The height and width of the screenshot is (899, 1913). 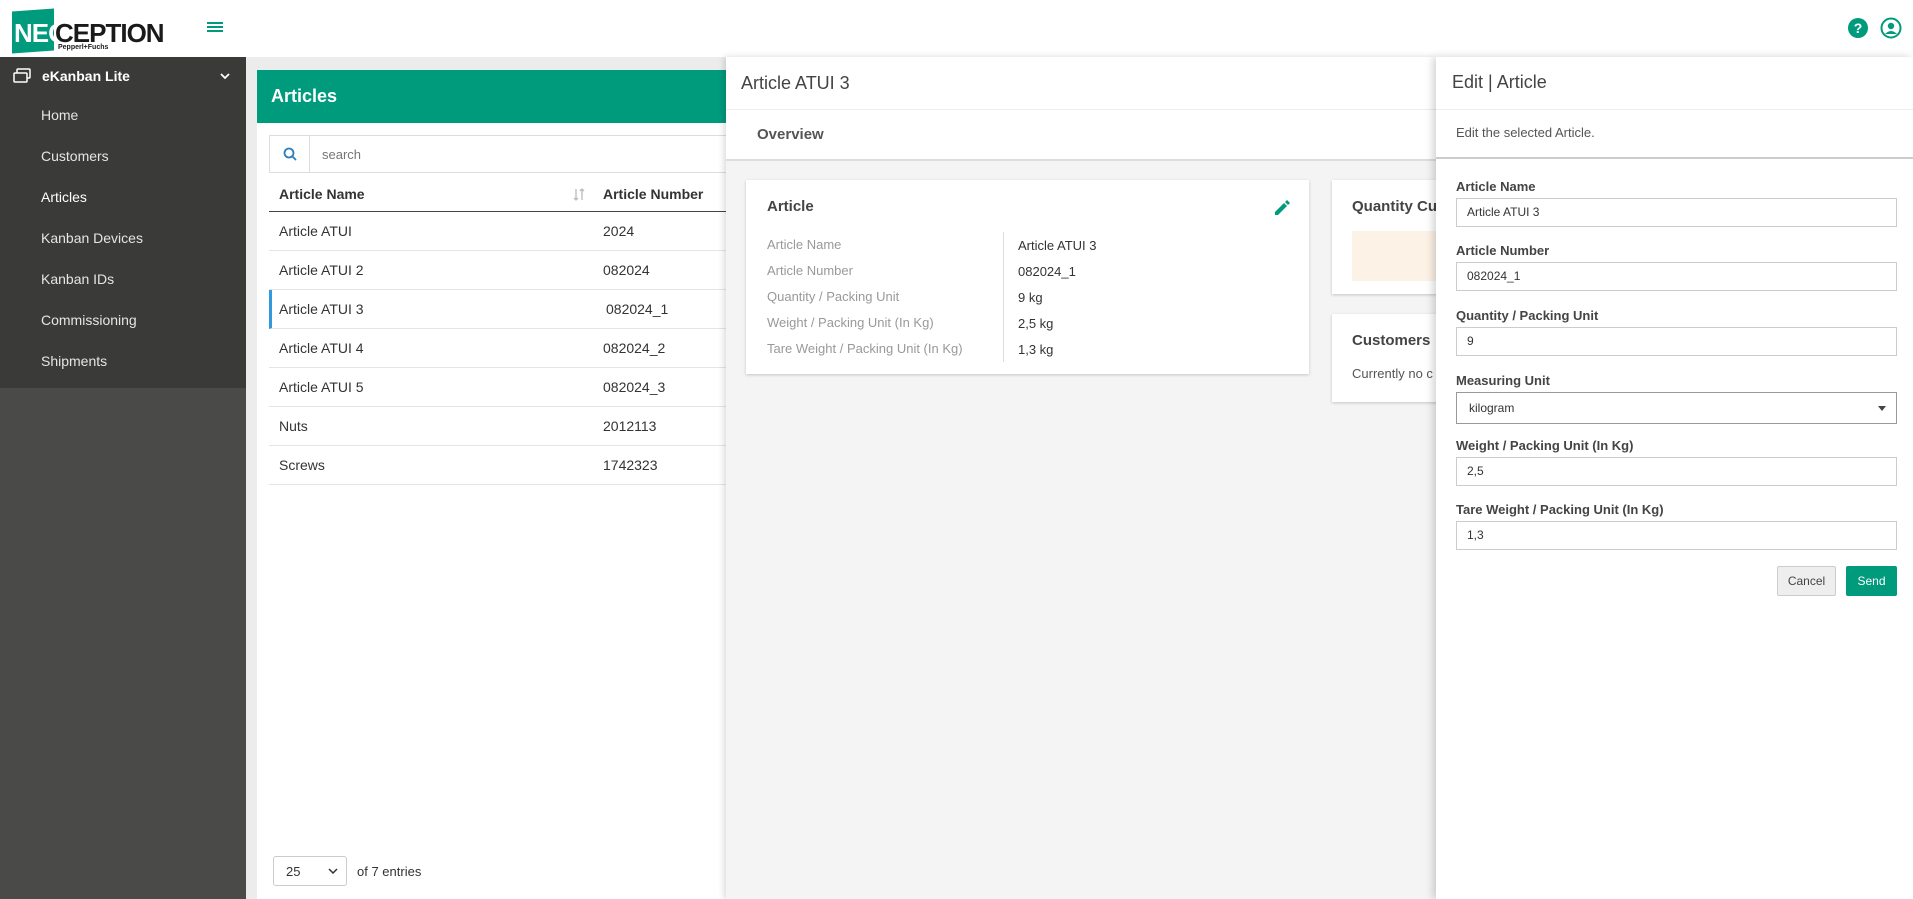 What do you see at coordinates (1676, 535) in the screenshot?
I see `tare-weight-input: 1,3` at bounding box center [1676, 535].